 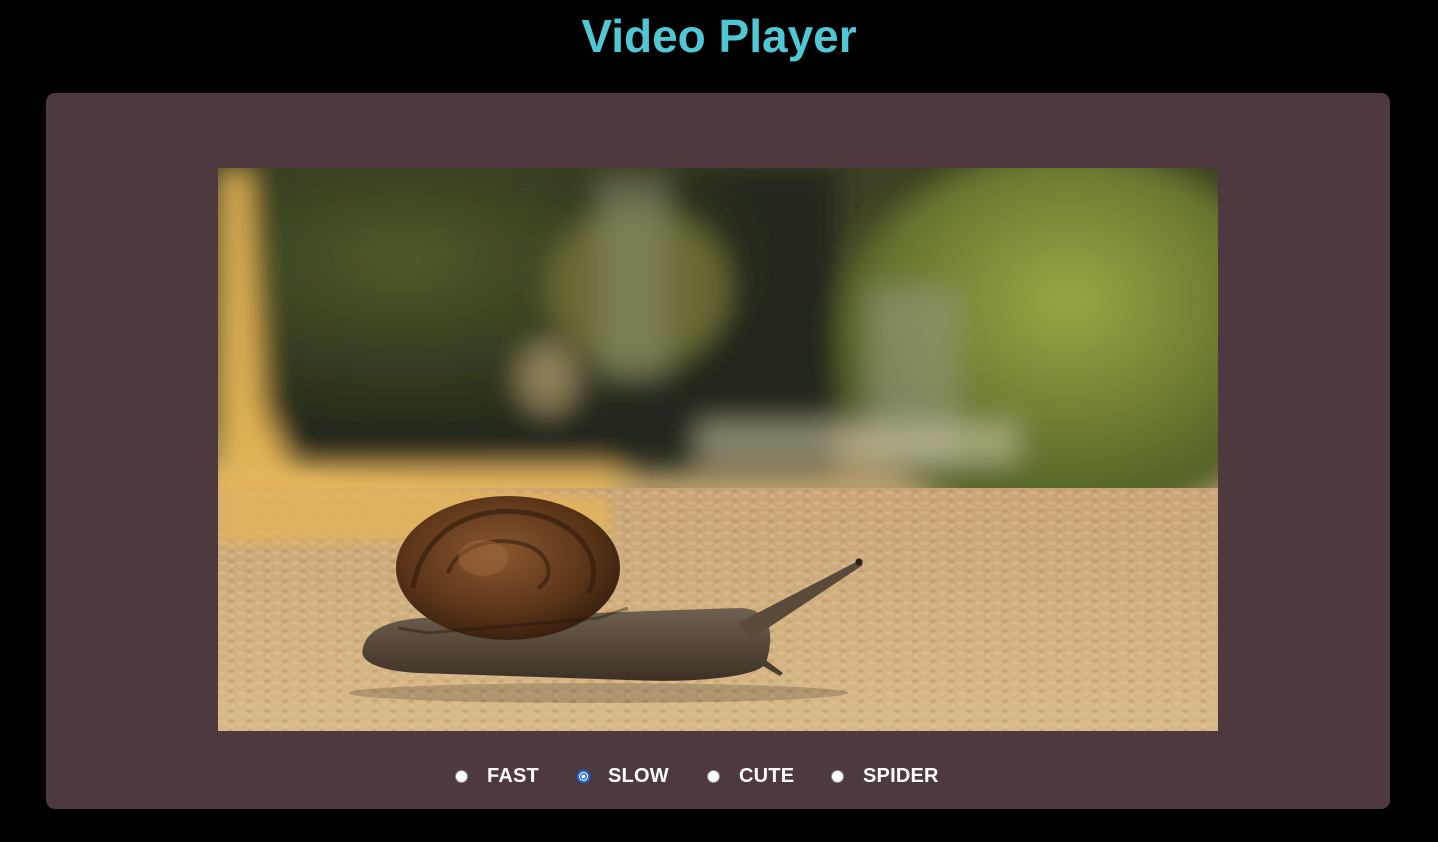 What do you see at coordinates (767, 775) in the screenshot?
I see `radio-cute-label: CUTE` at bounding box center [767, 775].